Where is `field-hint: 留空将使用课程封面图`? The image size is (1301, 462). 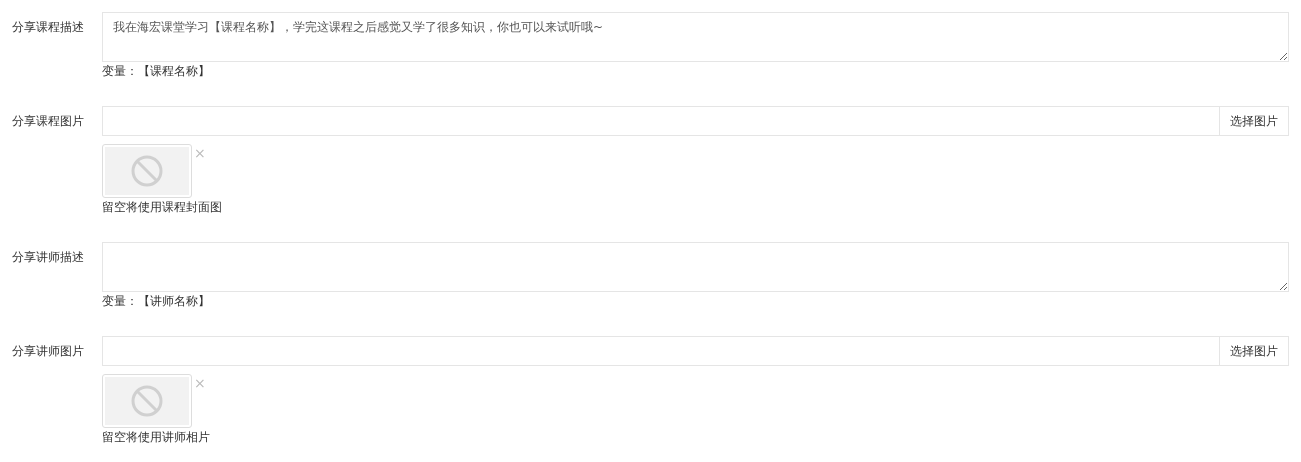
field-hint: 留空将使用课程封面图 is located at coordinates (162, 207).